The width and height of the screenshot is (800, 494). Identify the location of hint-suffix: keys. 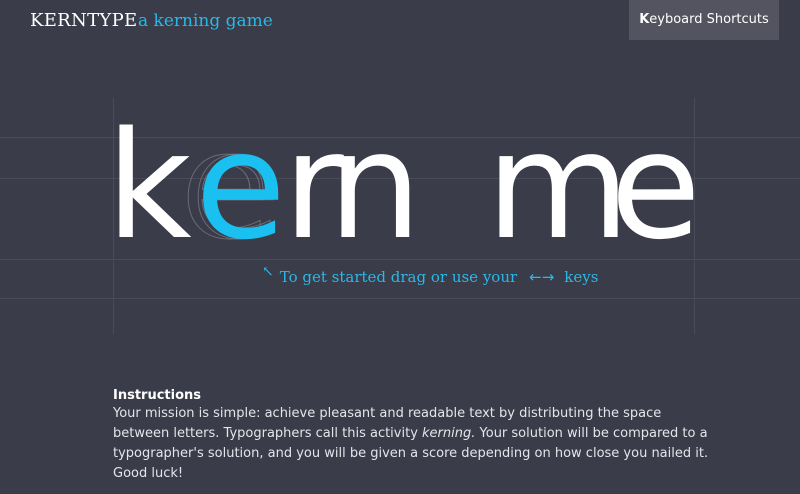
(581, 277).